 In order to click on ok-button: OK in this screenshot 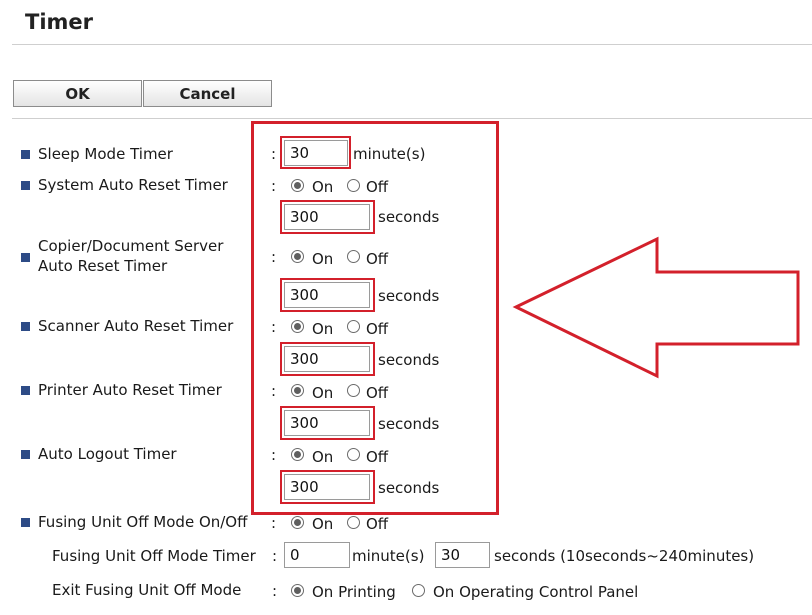, I will do `click(77, 93)`.